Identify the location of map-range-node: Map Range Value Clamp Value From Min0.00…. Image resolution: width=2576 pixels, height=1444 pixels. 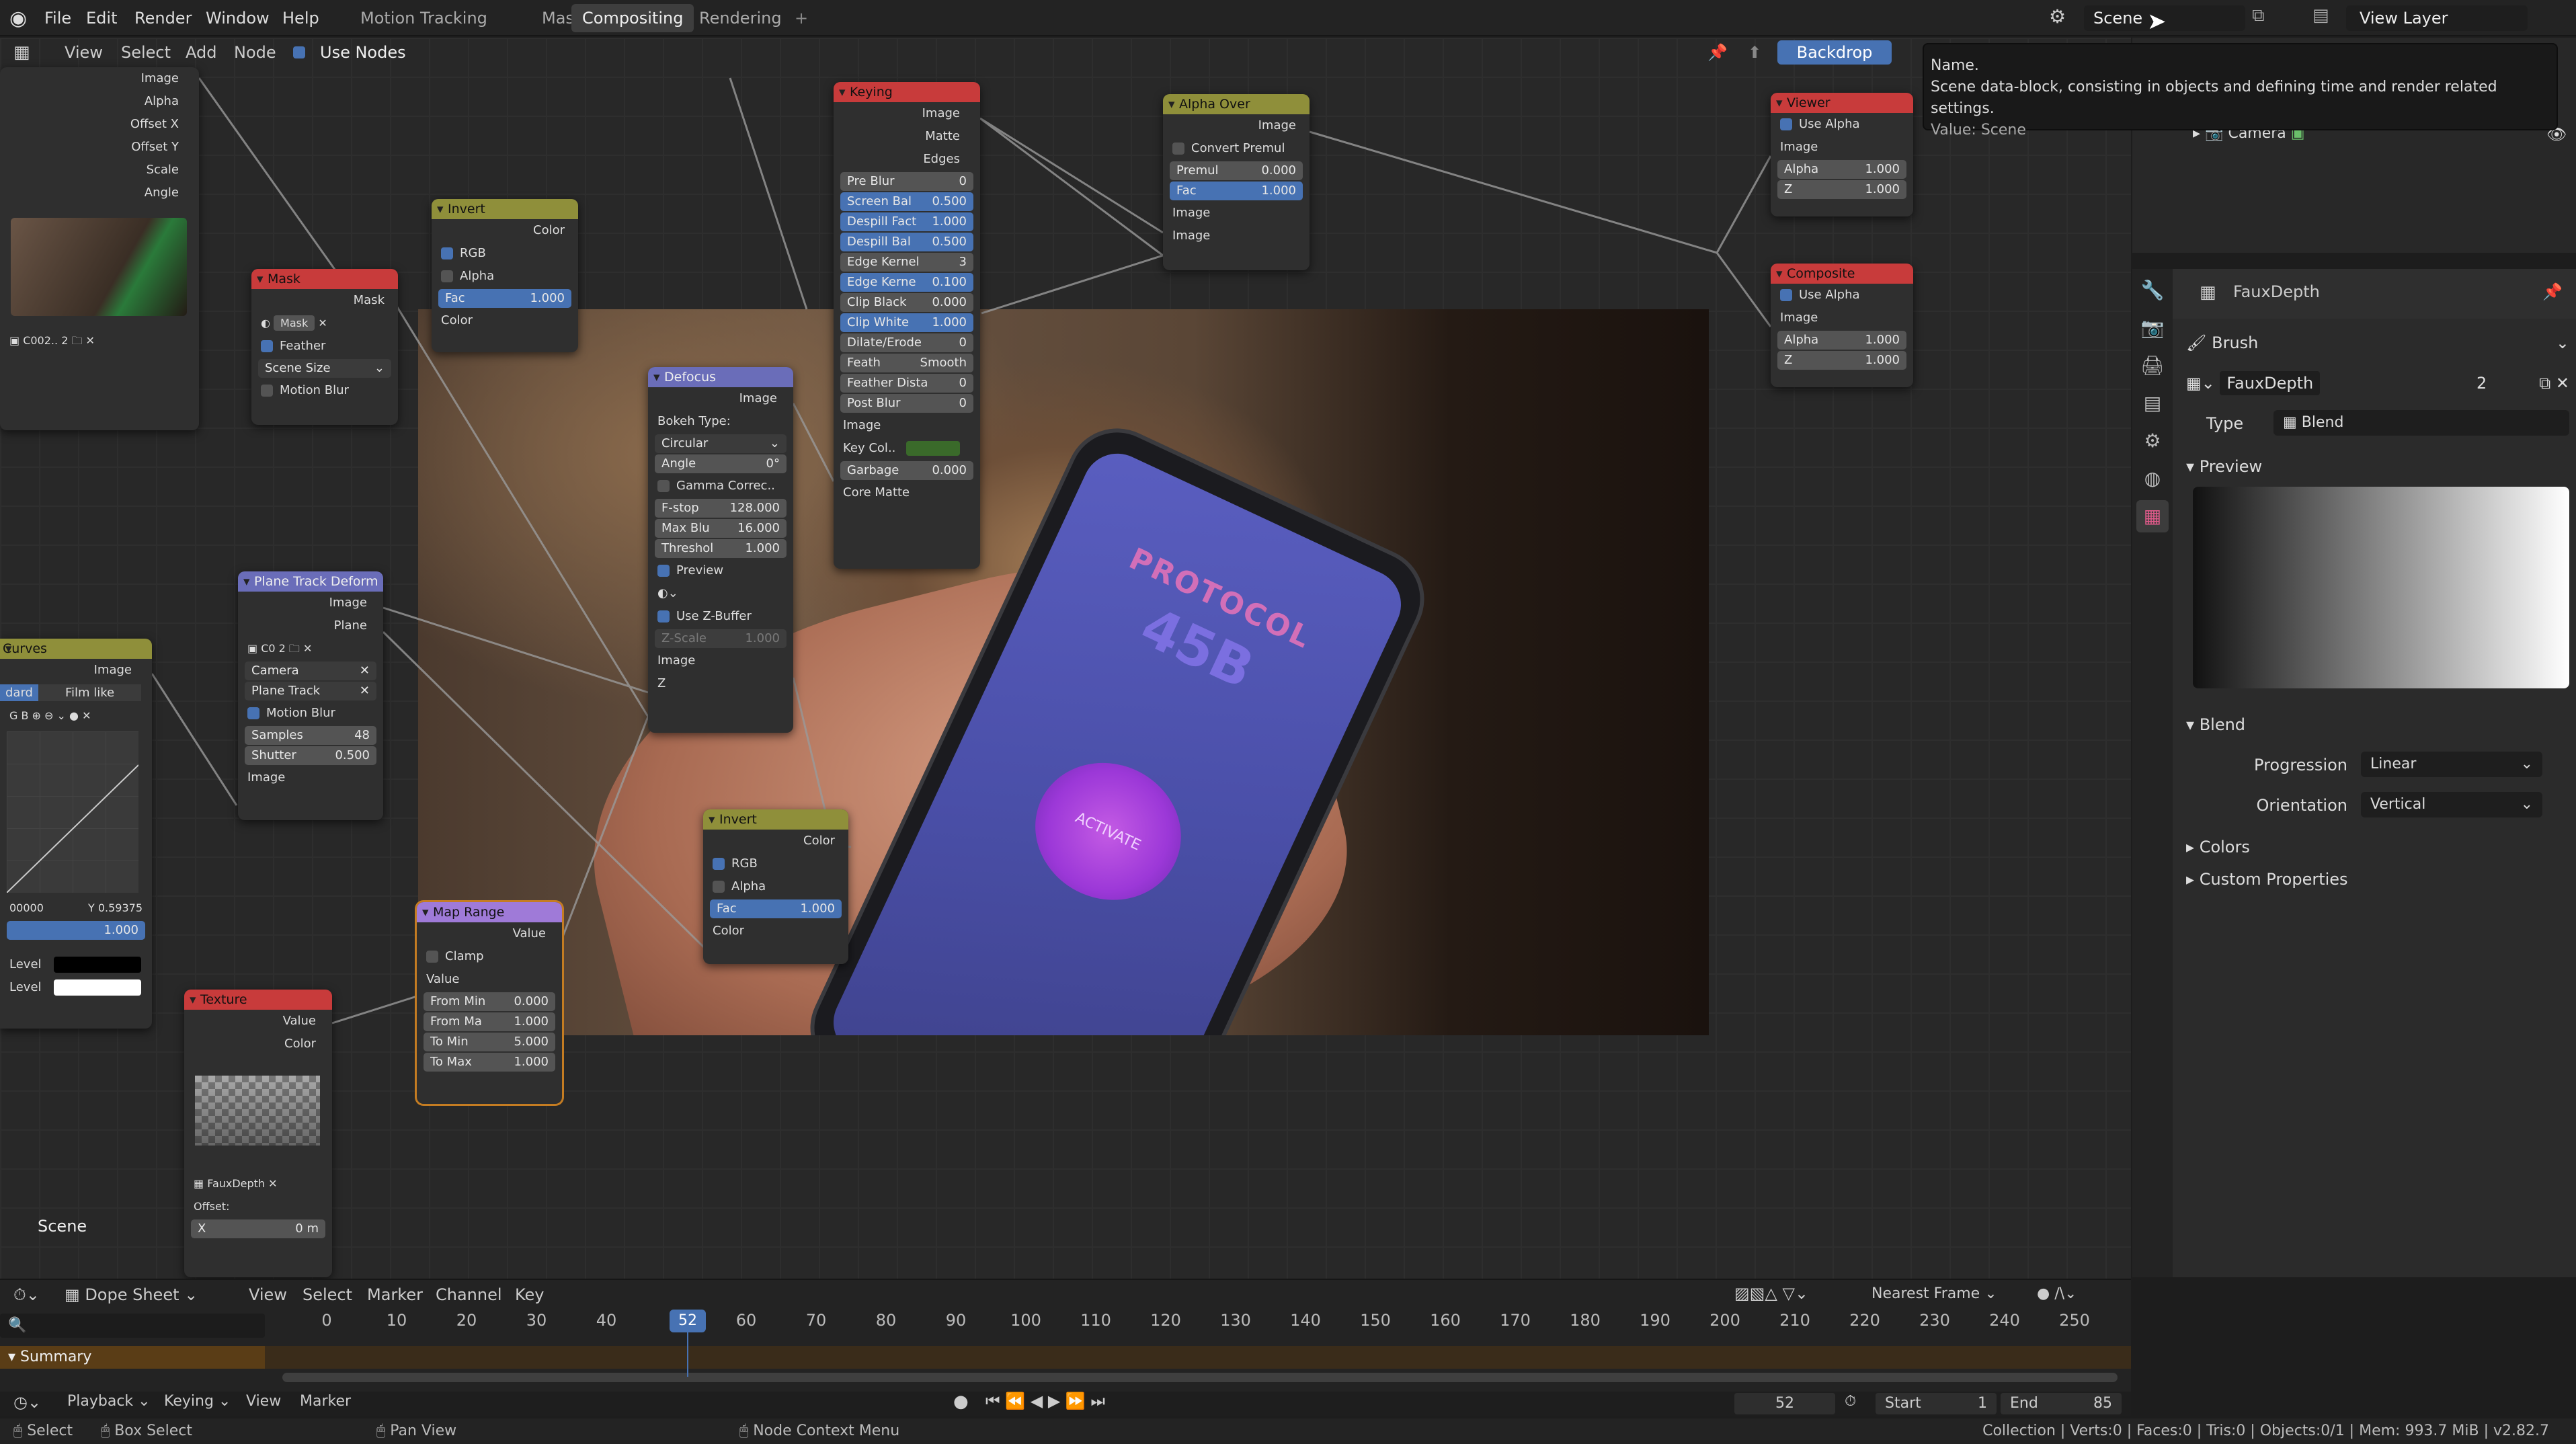
(489, 1003).